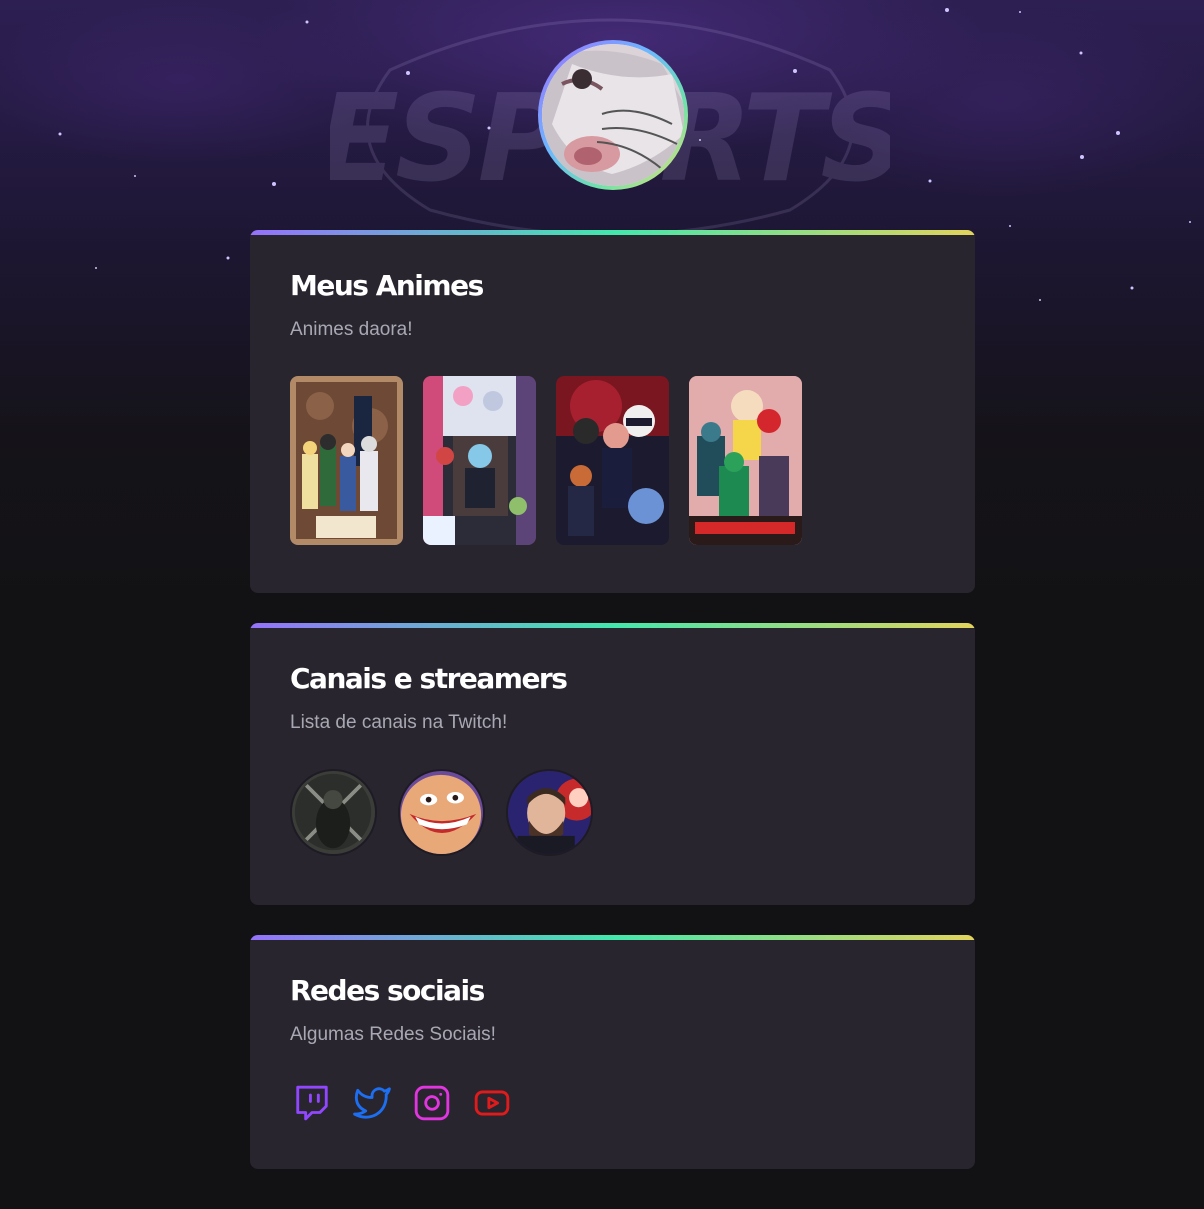 The height and width of the screenshot is (1209, 1204). What do you see at coordinates (399, 722) in the screenshot?
I see `channels-subtitle: Lista de canais na Twitch!` at bounding box center [399, 722].